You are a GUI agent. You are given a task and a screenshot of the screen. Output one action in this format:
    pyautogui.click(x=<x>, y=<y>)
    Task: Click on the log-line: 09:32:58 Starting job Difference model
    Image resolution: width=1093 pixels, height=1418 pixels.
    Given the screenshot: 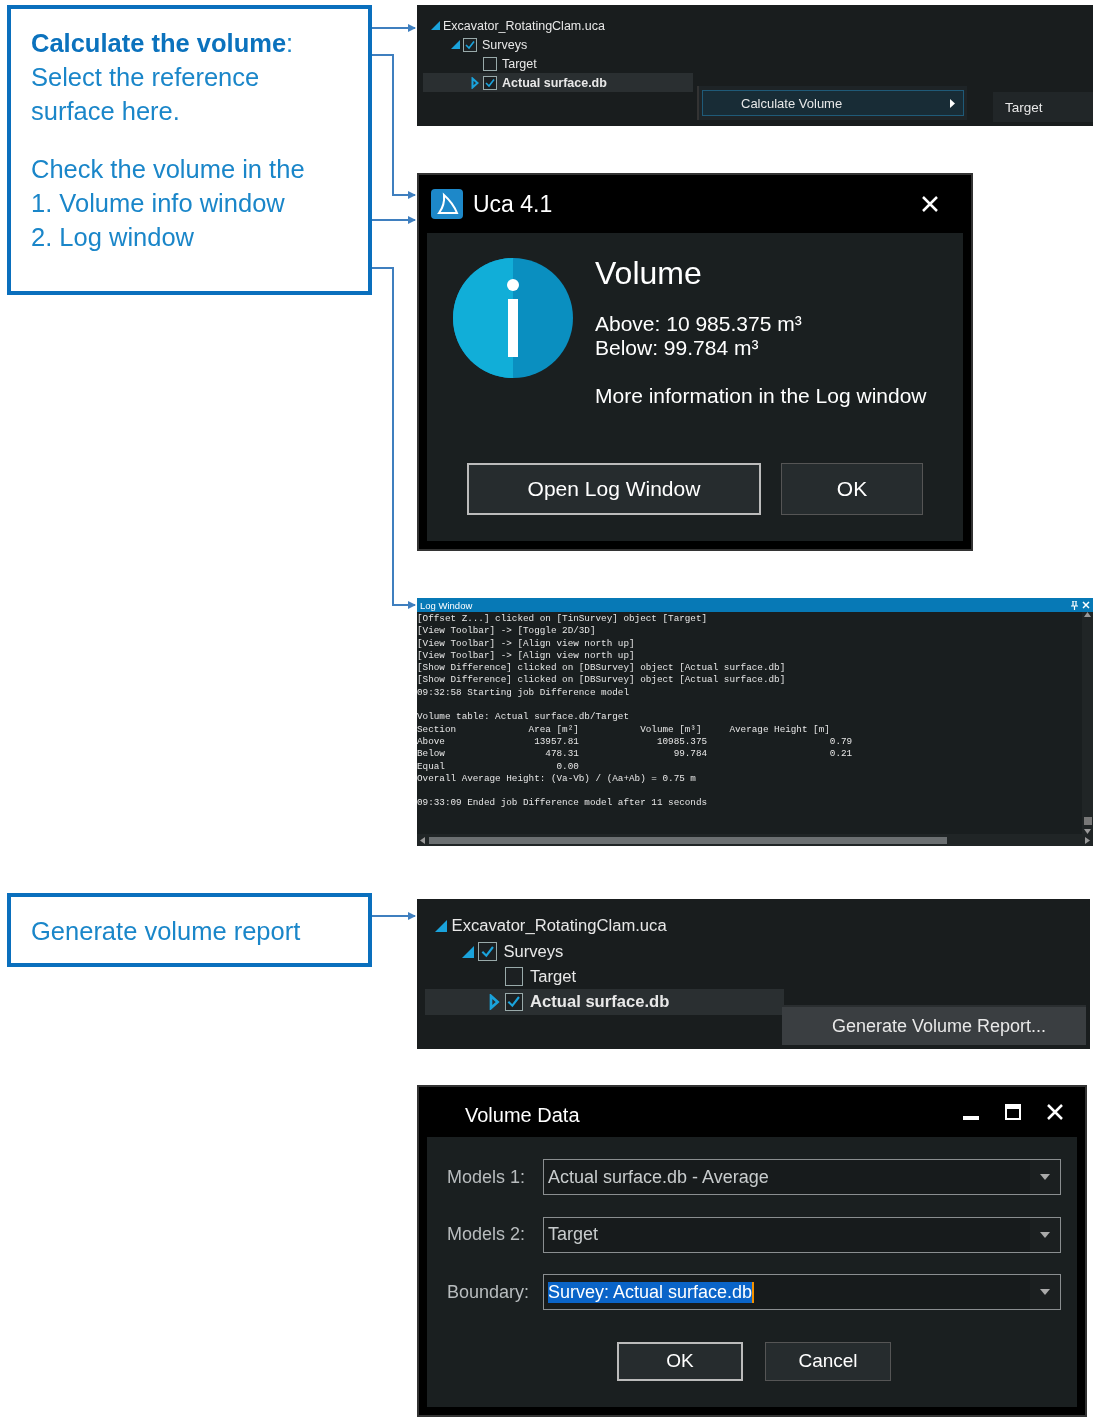 What is the action you would take?
    pyautogui.click(x=523, y=693)
    